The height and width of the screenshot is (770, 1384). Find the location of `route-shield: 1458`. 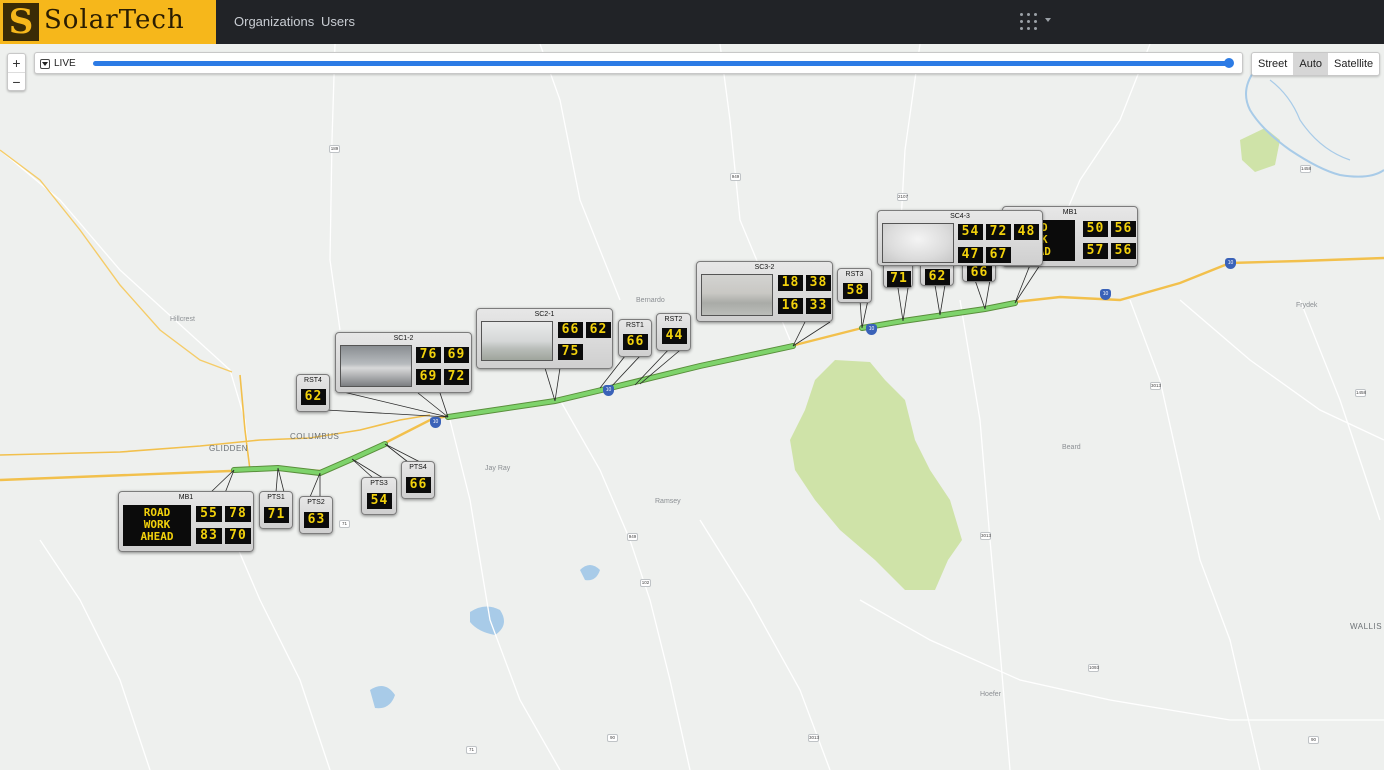

route-shield: 1458 is located at coordinates (1306, 169).